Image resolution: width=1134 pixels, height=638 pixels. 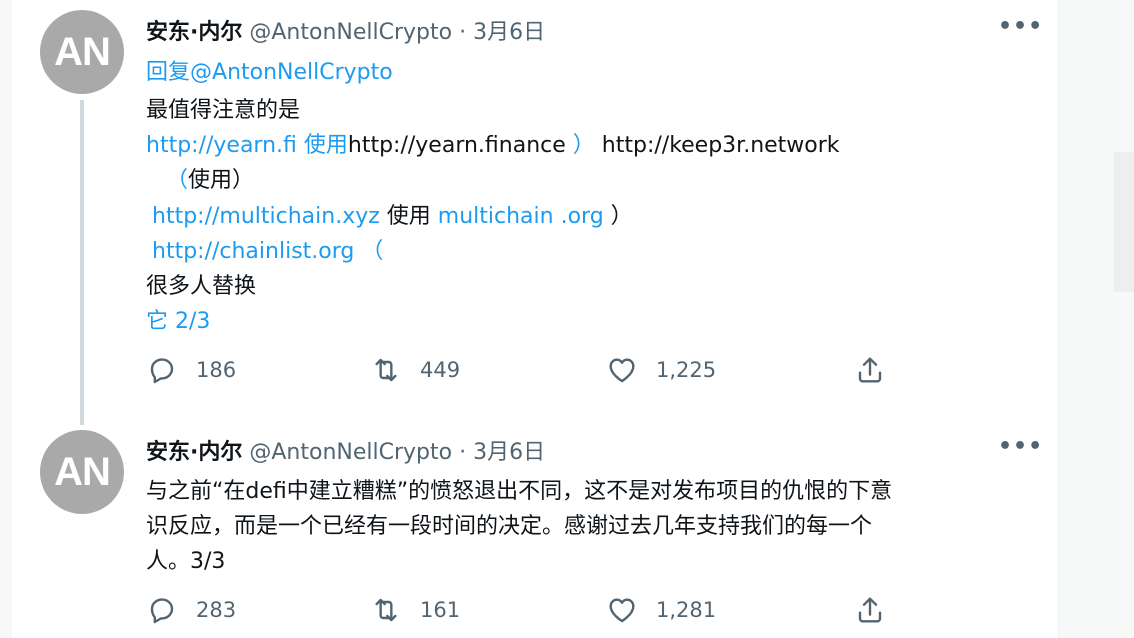 What do you see at coordinates (415, 610) in the screenshot?
I see `retweet-button: 161` at bounding box center [415, 610].